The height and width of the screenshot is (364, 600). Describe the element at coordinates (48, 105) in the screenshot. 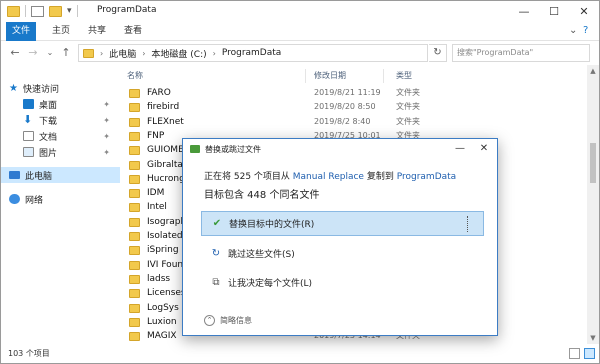

I see `nav-label: 桌面` at that location.